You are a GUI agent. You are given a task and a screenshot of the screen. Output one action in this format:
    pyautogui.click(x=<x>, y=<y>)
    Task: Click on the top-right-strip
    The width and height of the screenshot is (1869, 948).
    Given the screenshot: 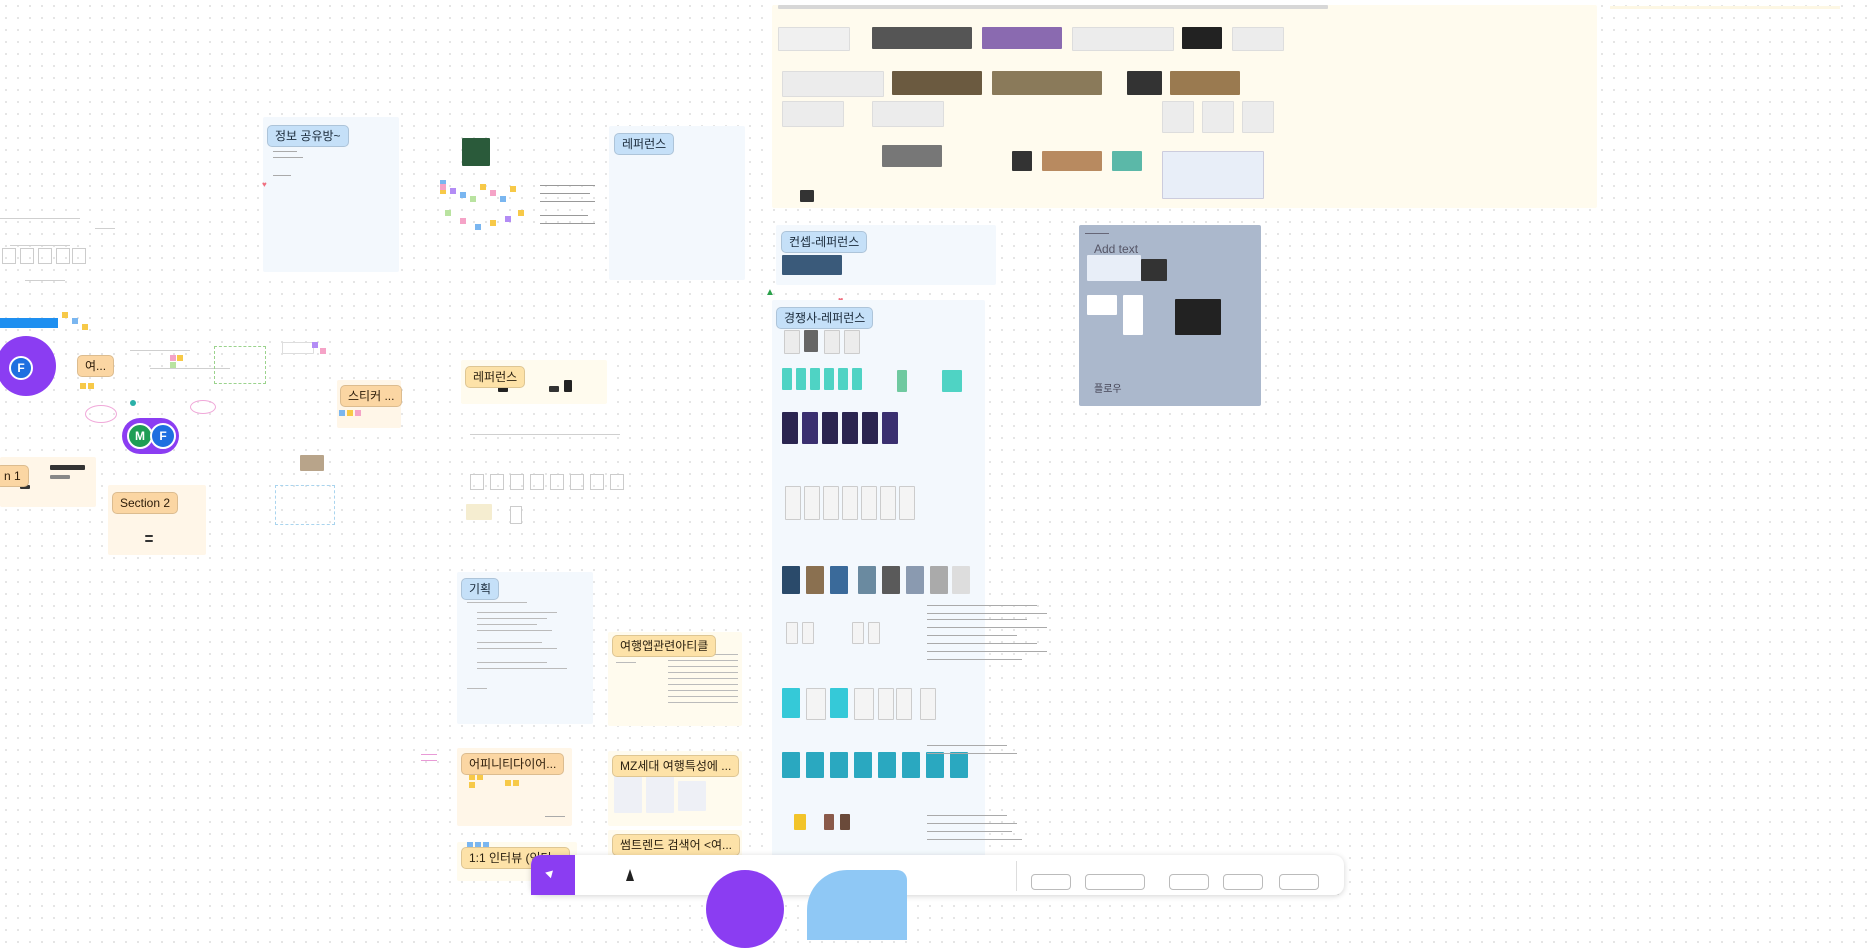 What is the action you would take?
    pyautogui.click(x=1725, y=7)
    